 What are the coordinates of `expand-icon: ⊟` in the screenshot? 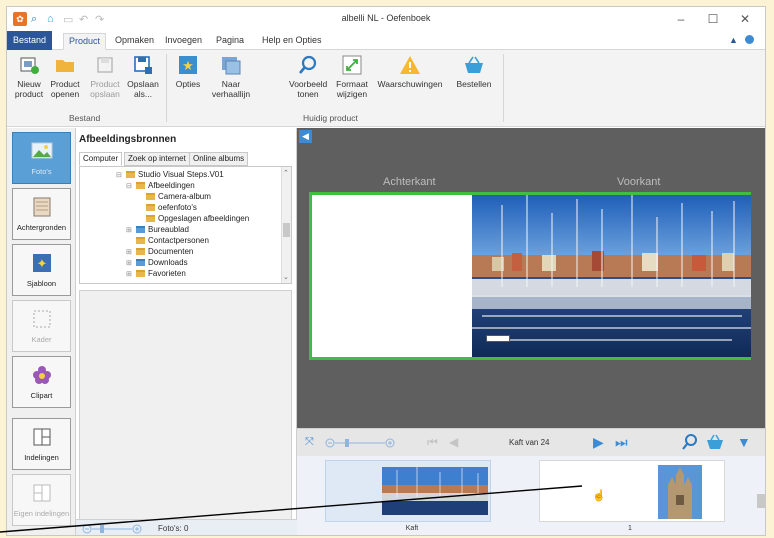 It's located at (129, 186).